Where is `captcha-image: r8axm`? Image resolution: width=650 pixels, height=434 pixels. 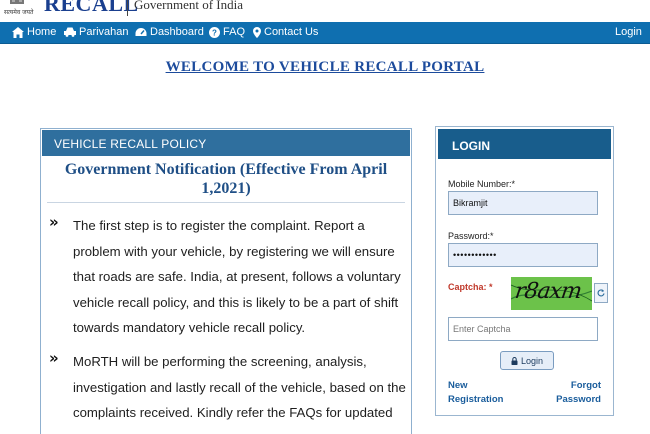
captcha-image: r8axm is located at coordinates (551, 293).